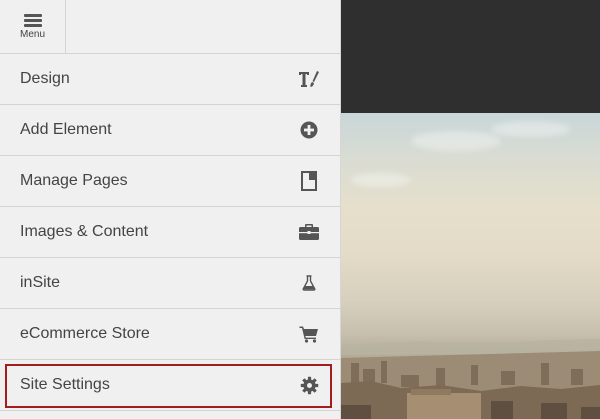  I want to click on briefcase-icon, so click(309, 232).